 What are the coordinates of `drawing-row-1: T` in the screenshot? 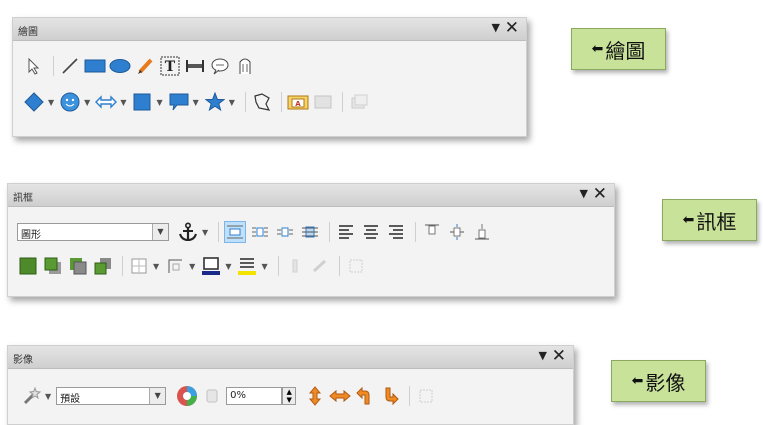 It's located at (141, 66).